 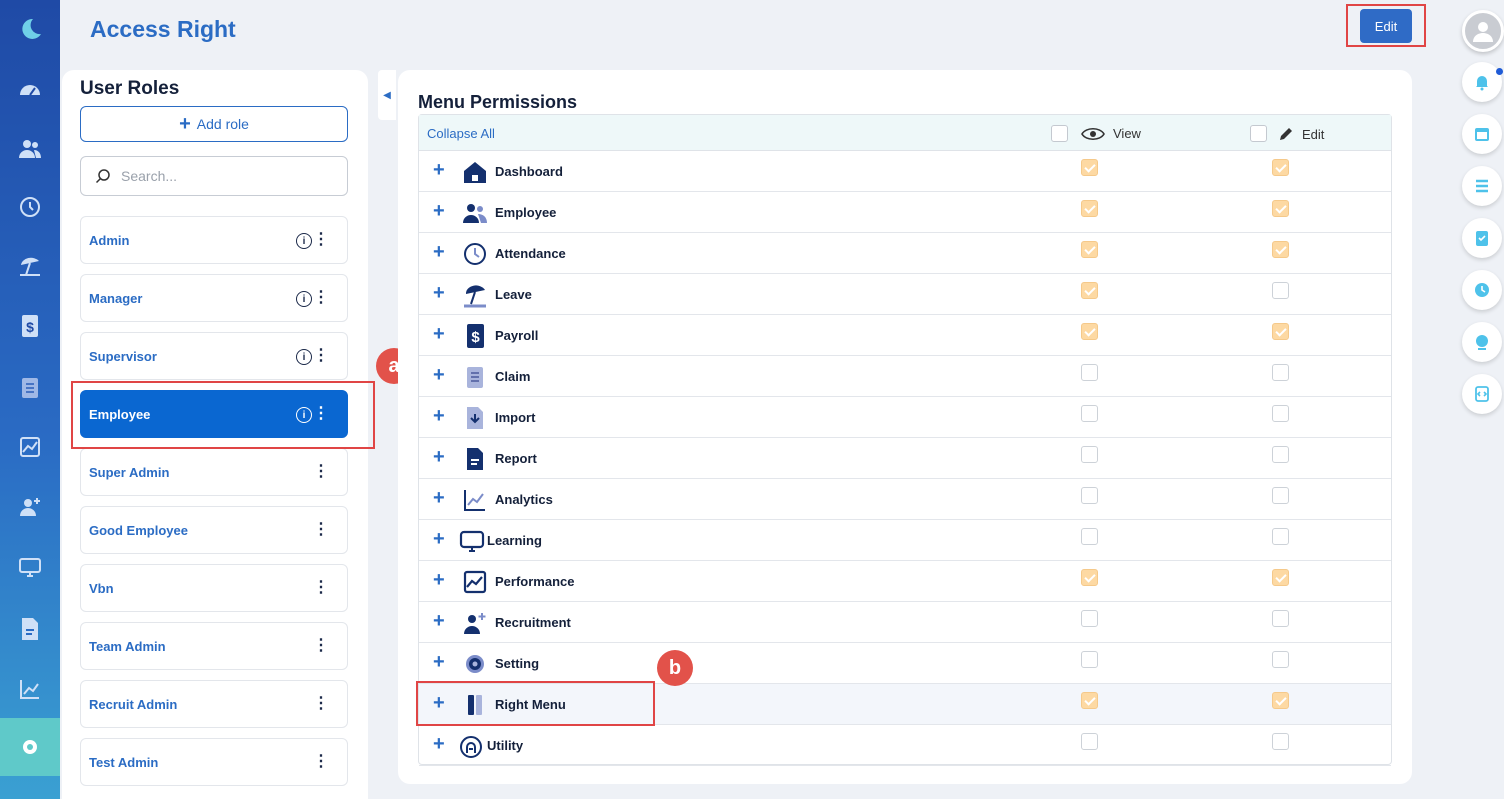 I want to click on nav-employee, so click(x=30, y=149).